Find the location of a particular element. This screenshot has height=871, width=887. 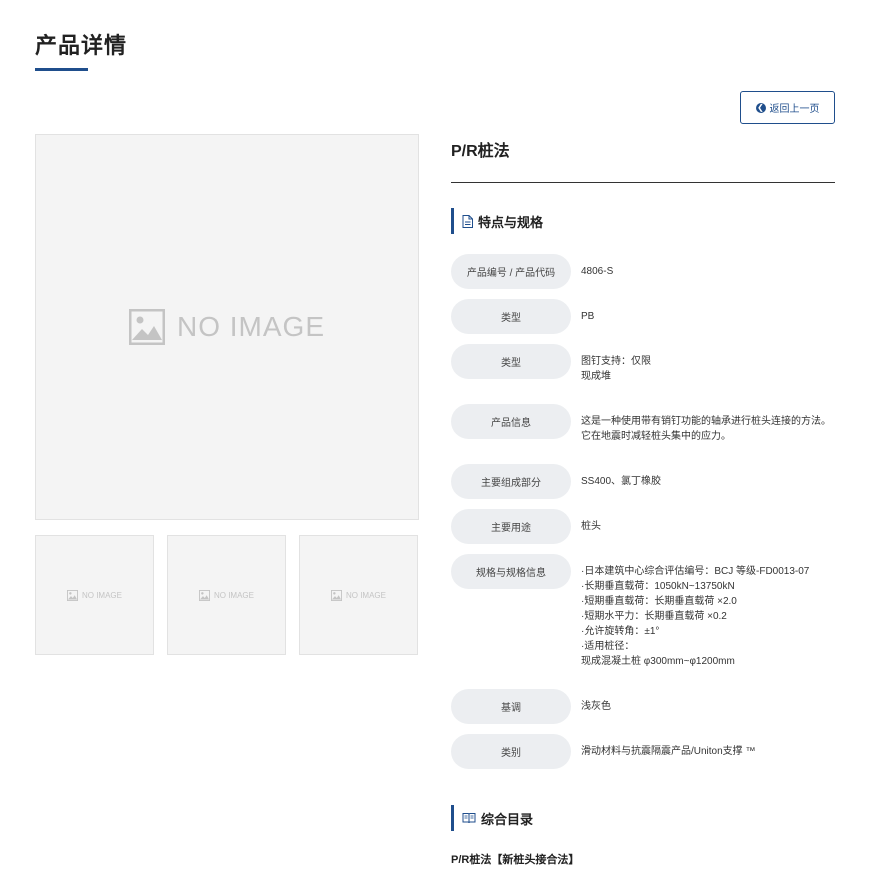

title-underline is located at coordinates (61, 69).